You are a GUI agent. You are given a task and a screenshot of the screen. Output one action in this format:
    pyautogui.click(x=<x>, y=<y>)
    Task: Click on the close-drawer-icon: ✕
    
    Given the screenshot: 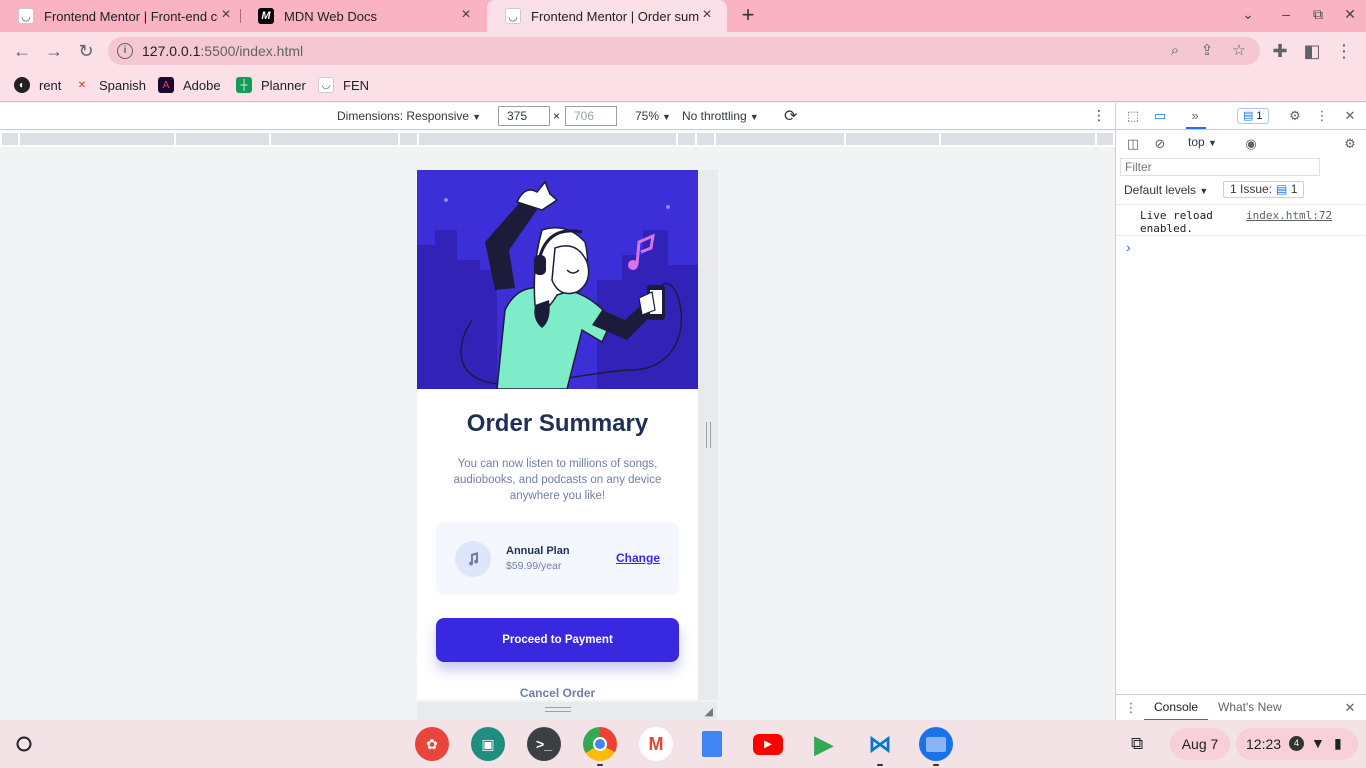 What is the action you would take?
    pyautogui.click(x=1350, y=708)
    